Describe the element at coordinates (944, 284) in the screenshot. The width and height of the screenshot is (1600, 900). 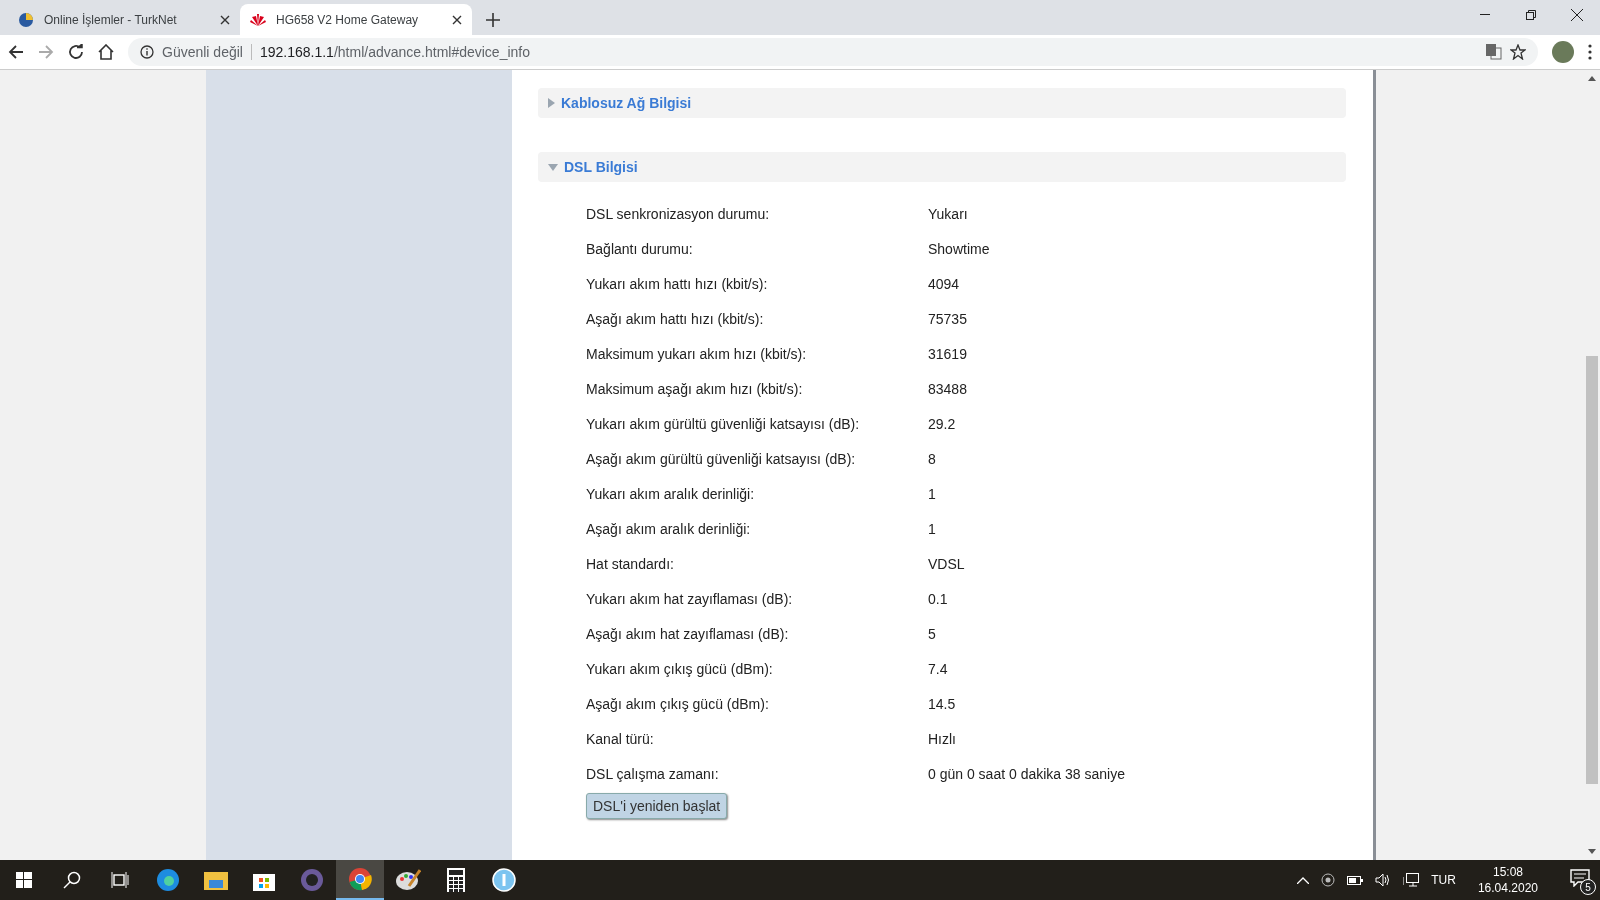
I see `field-value: 4094` at that location.